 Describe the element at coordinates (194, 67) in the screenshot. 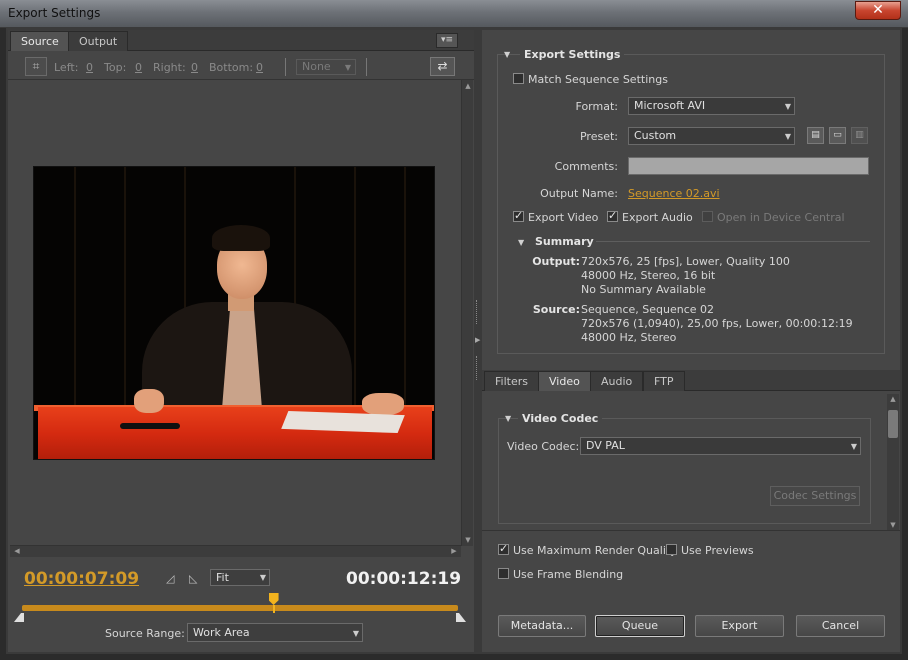

I see `crop-right-value: 0` at that location.